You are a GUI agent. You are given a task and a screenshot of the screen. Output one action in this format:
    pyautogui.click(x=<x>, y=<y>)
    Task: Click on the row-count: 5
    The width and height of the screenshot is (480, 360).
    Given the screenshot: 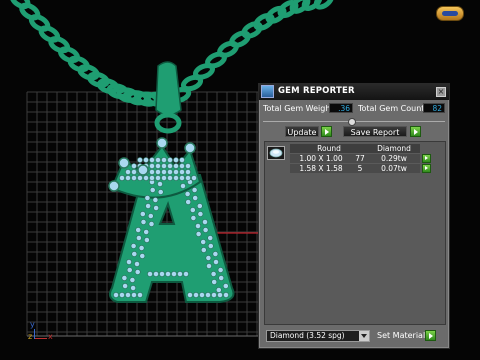 What is the action you would take?
    pyautogui.click(x=360, y=168)
    